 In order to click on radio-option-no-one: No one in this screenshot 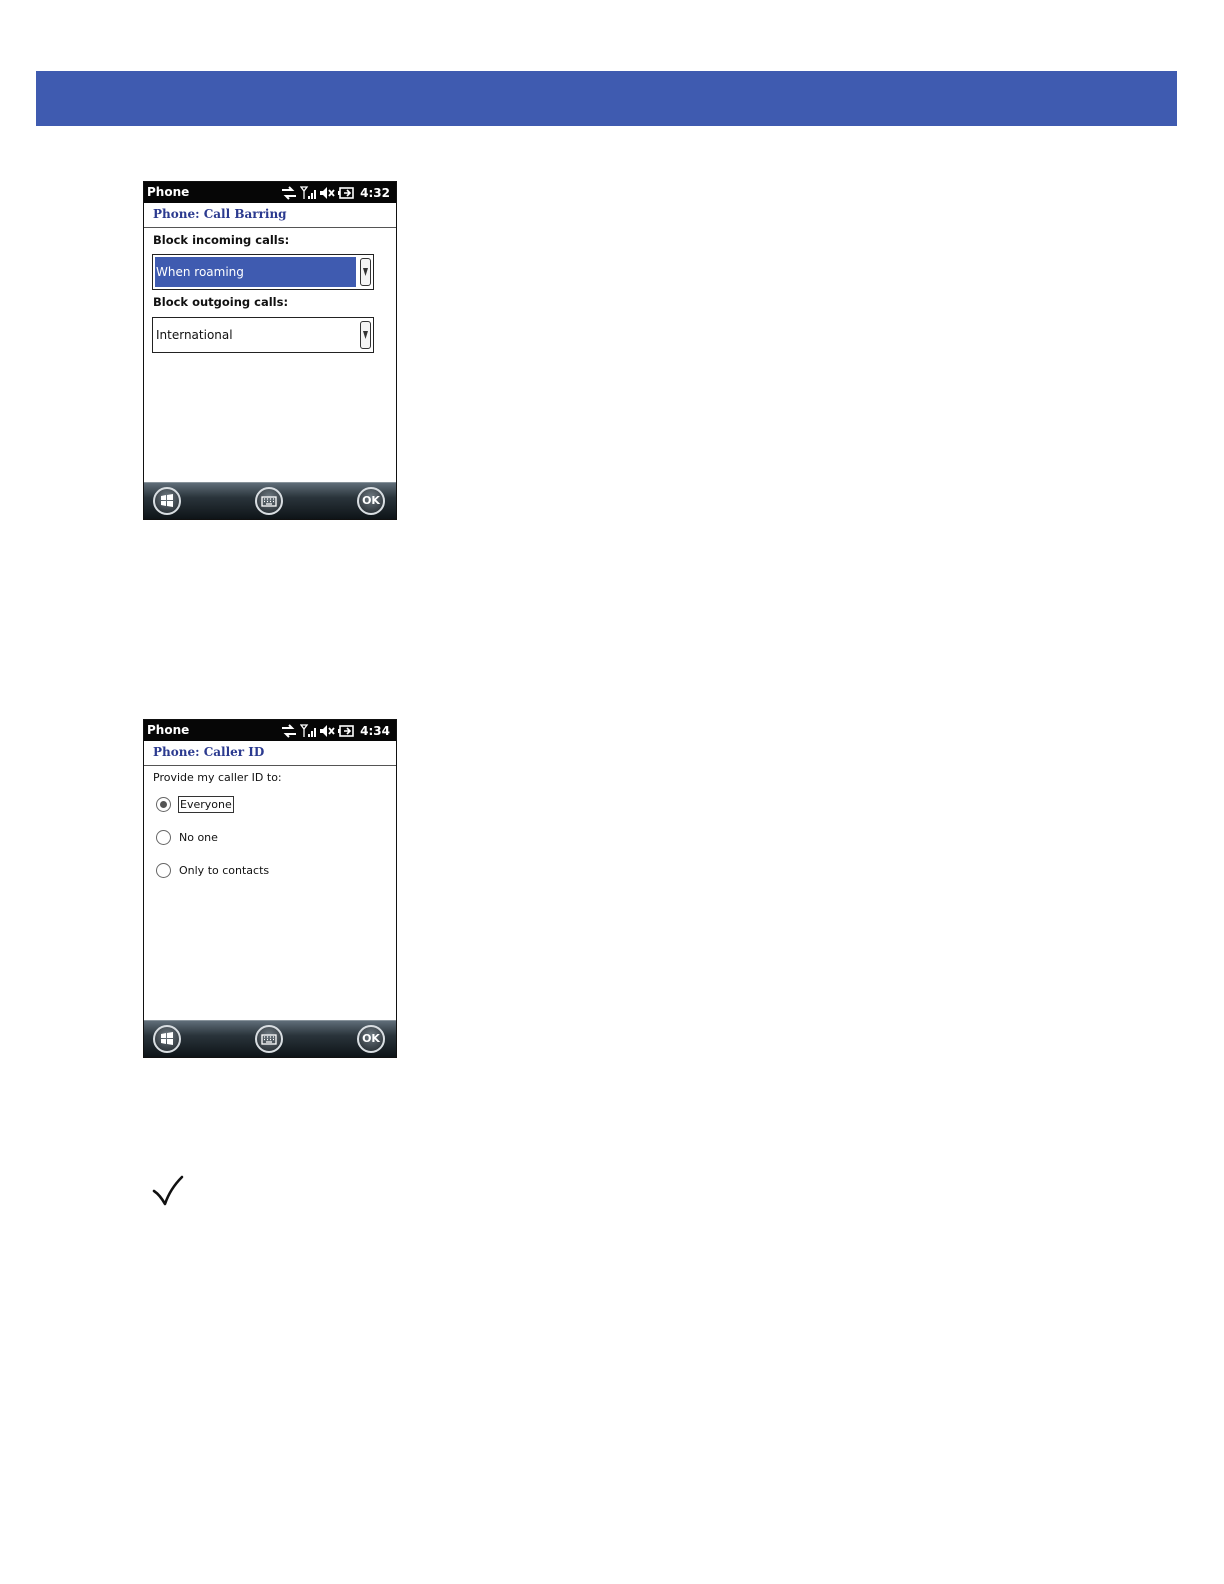, I will do `click(187, 837)`.